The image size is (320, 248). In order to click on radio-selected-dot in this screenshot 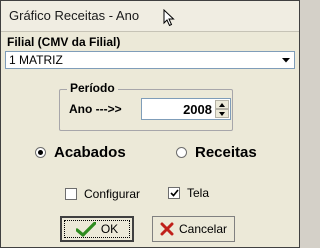, I will do `click(40, 152)`.